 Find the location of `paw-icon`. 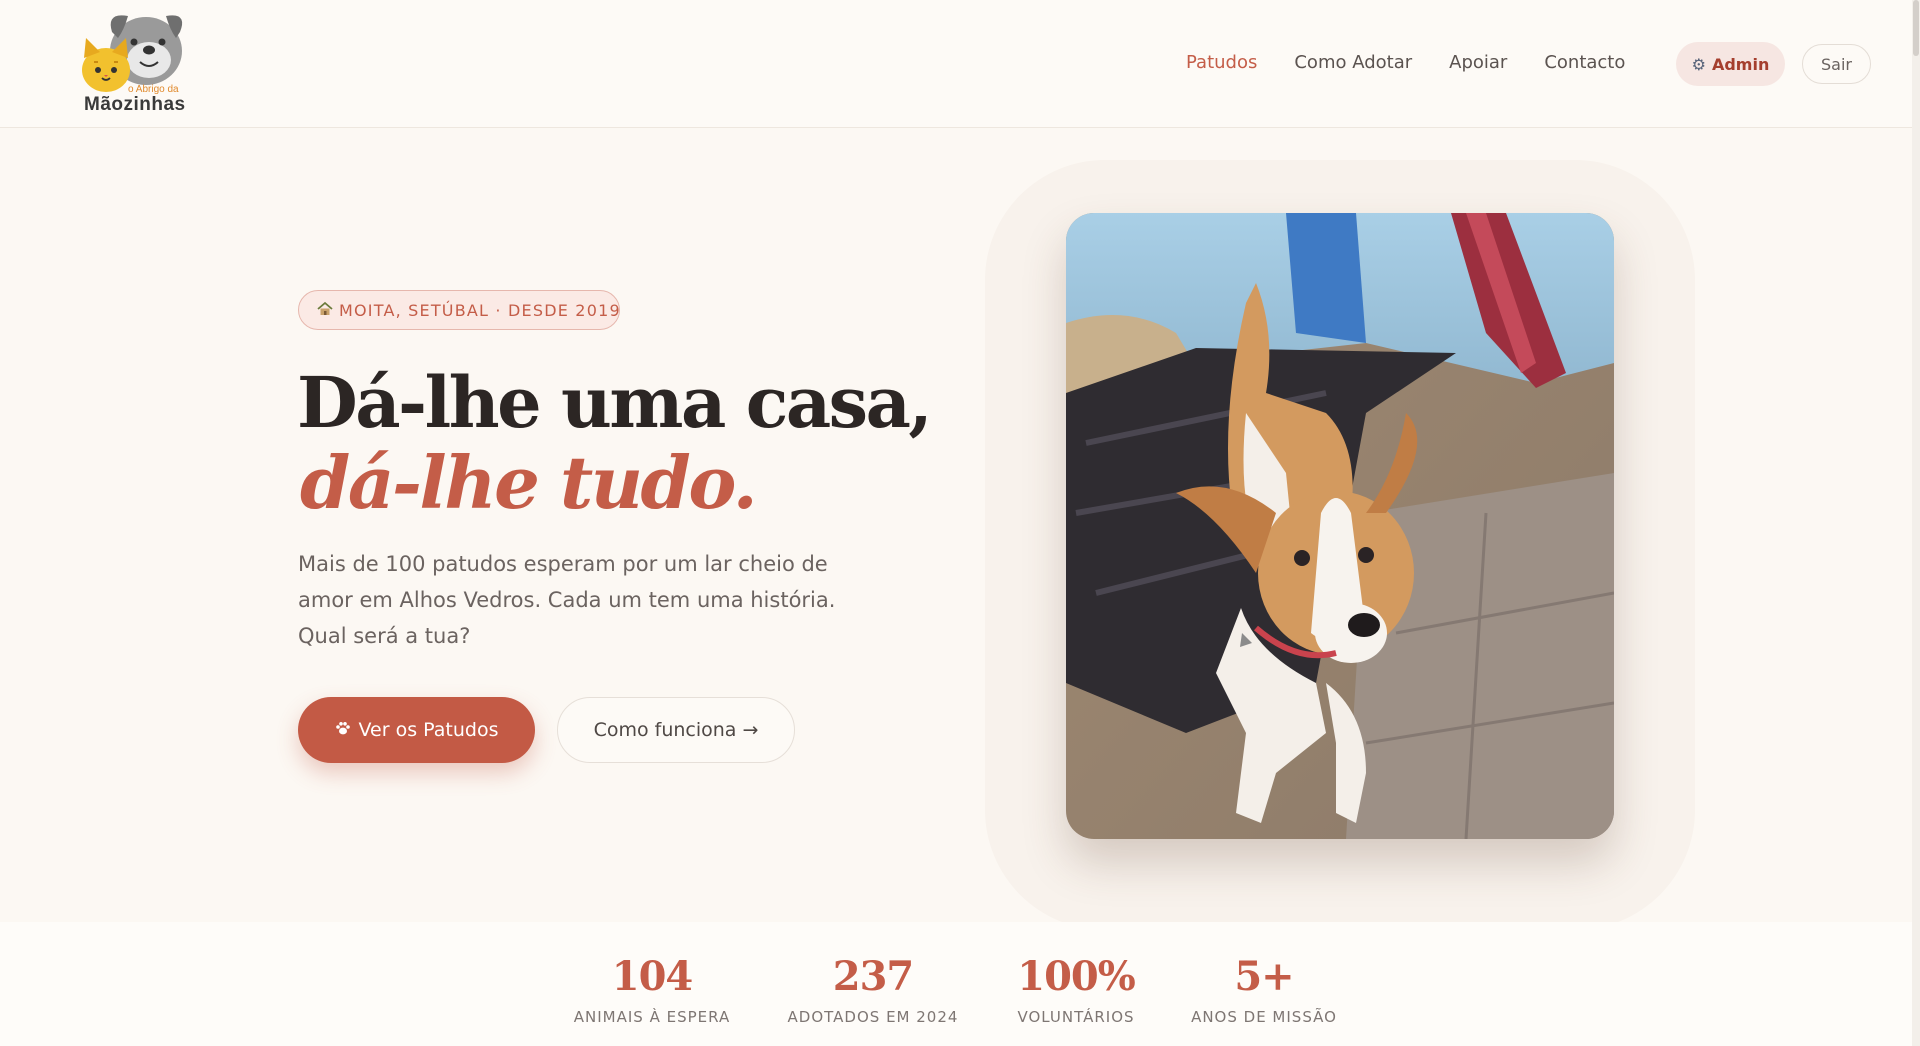

paw-icon is located at coordinates (343, 730).